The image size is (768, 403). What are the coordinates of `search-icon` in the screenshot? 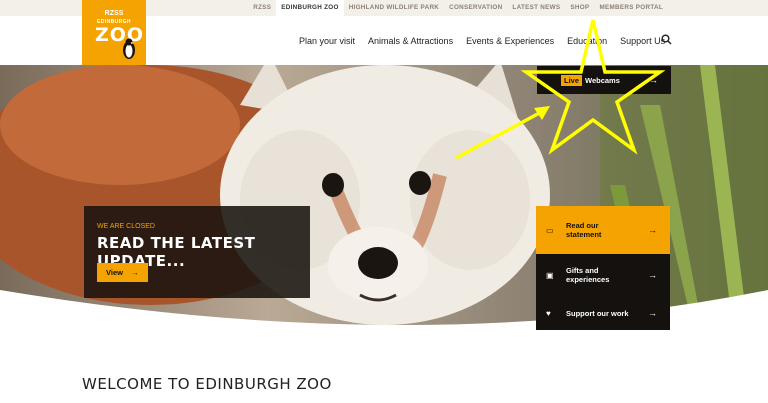 It's located at (666, 39).